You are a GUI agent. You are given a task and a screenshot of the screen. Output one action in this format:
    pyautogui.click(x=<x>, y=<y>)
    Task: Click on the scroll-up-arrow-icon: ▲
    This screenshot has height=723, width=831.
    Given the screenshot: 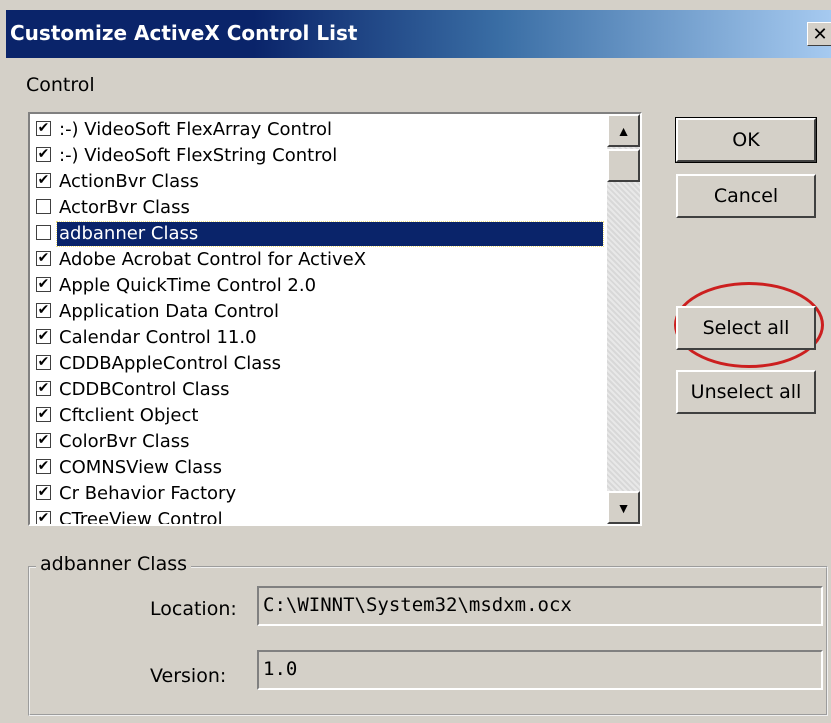 What is the action you would take?
    pyautogui.click(x=623, y=130)
    